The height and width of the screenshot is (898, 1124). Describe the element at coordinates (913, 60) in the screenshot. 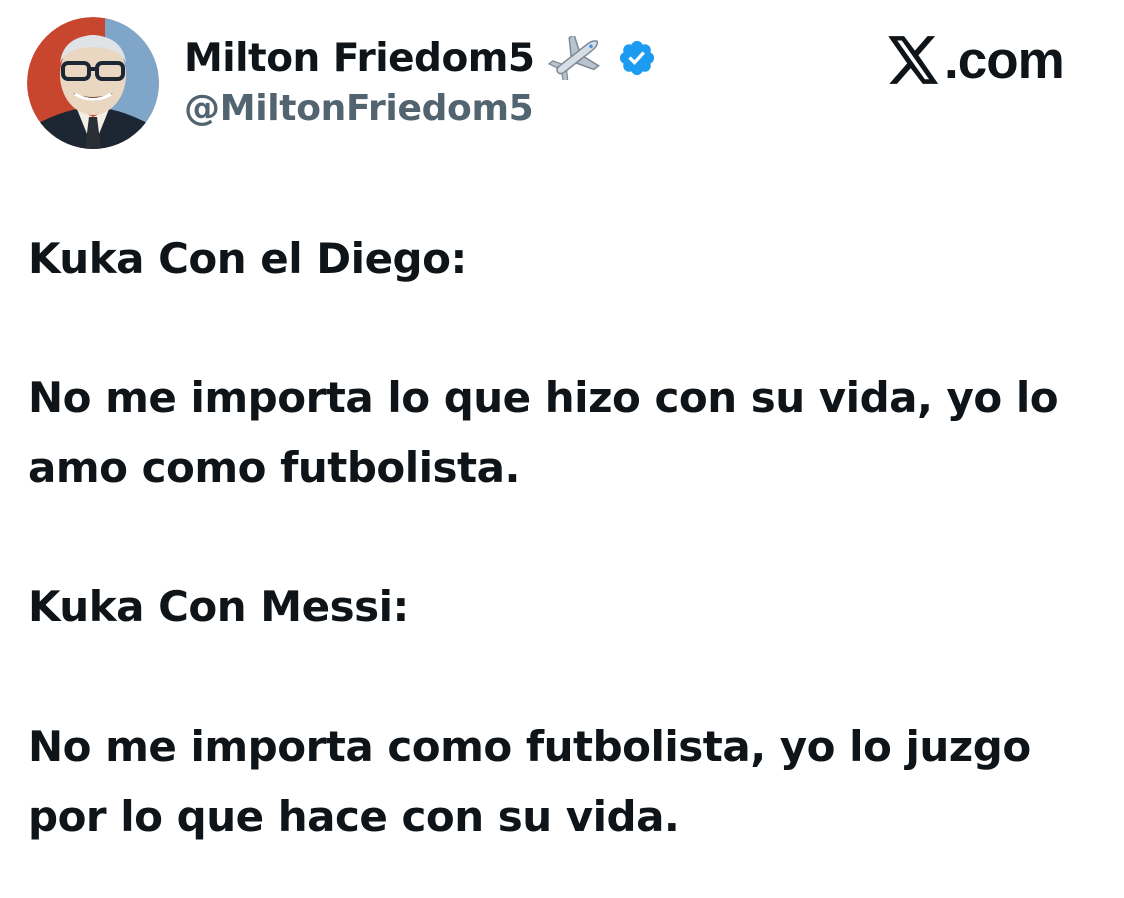

I see `x-logo-icon` at that location.